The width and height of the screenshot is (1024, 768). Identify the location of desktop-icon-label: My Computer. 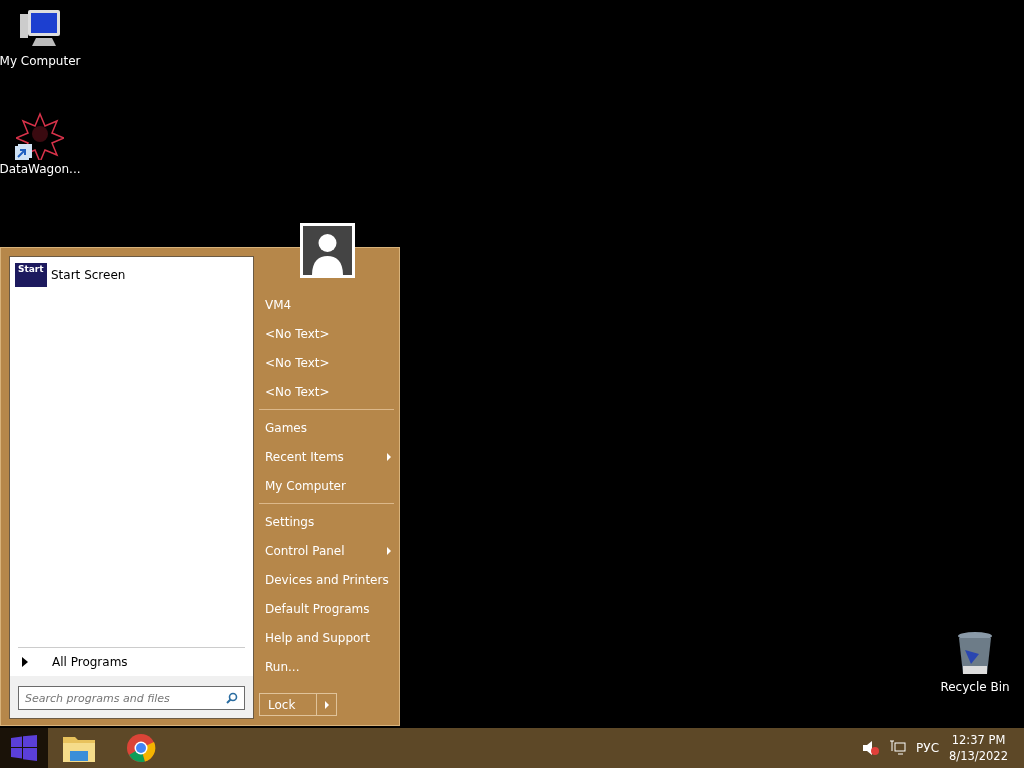
(40, 61).